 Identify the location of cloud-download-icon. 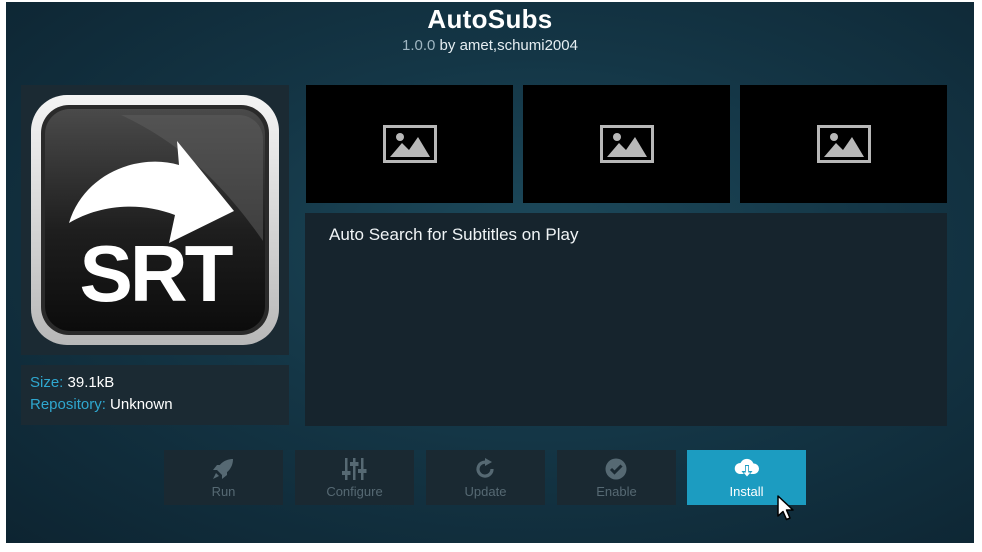
(747, 468).